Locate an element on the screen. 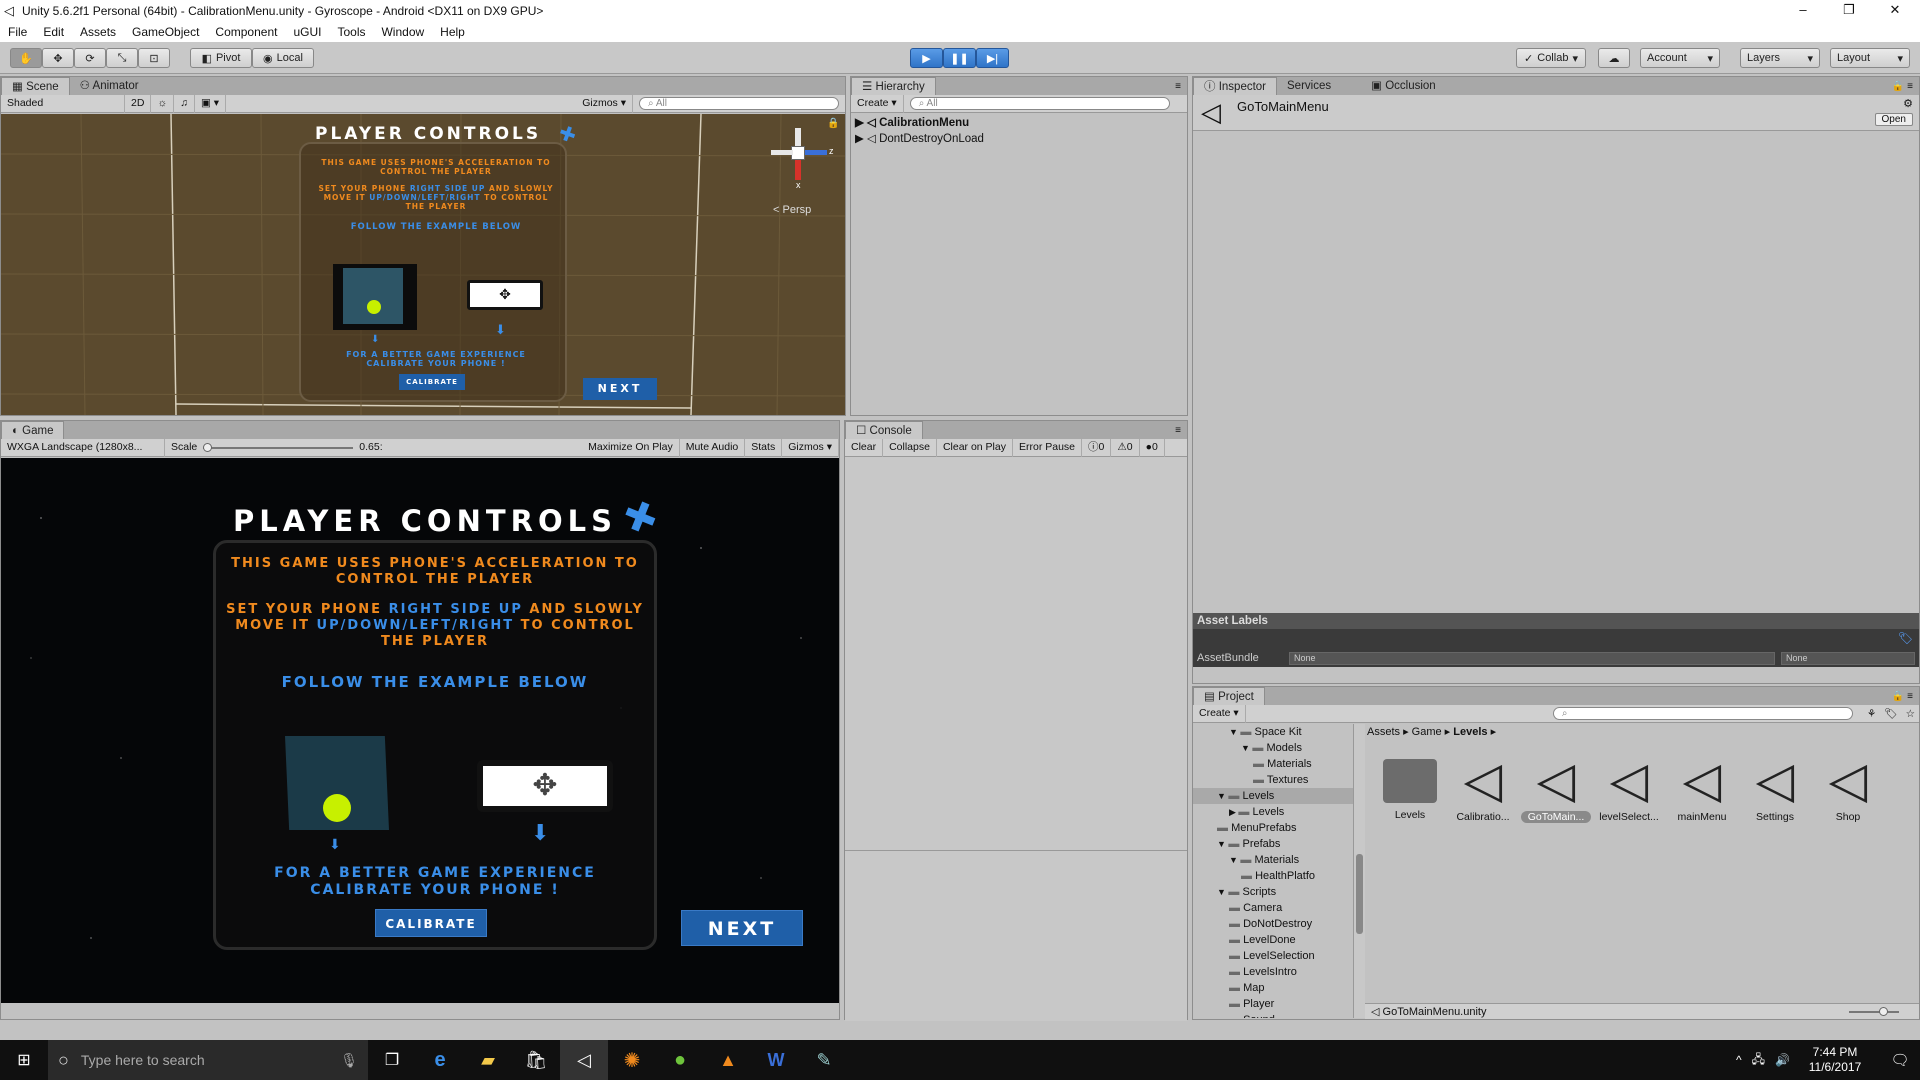 The width and height of the screenshot is (1920, 1080). folder-tree-item: ▬ LevelSelection is located at coordinates (1273, 956).